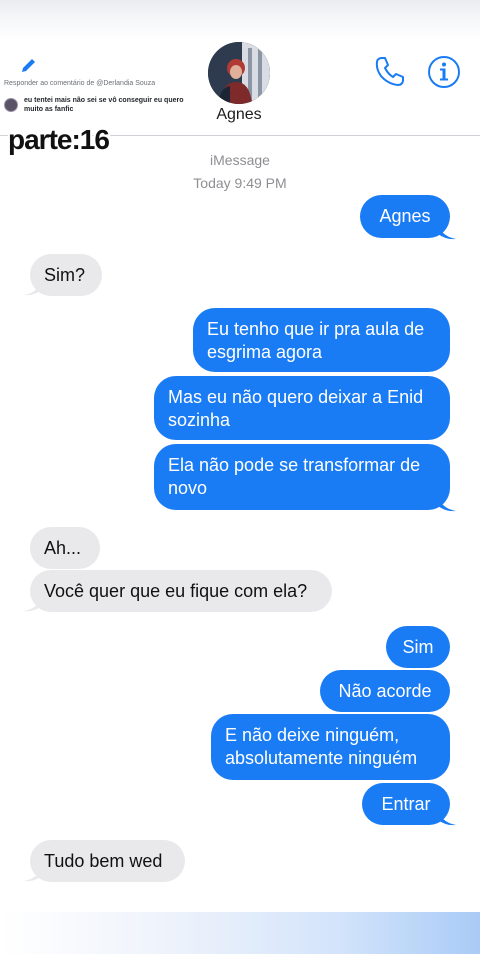 The image size is (480, 954). Describe the element at coordinates (240, 20) in the screenshot. I see `top-fade` at that location.